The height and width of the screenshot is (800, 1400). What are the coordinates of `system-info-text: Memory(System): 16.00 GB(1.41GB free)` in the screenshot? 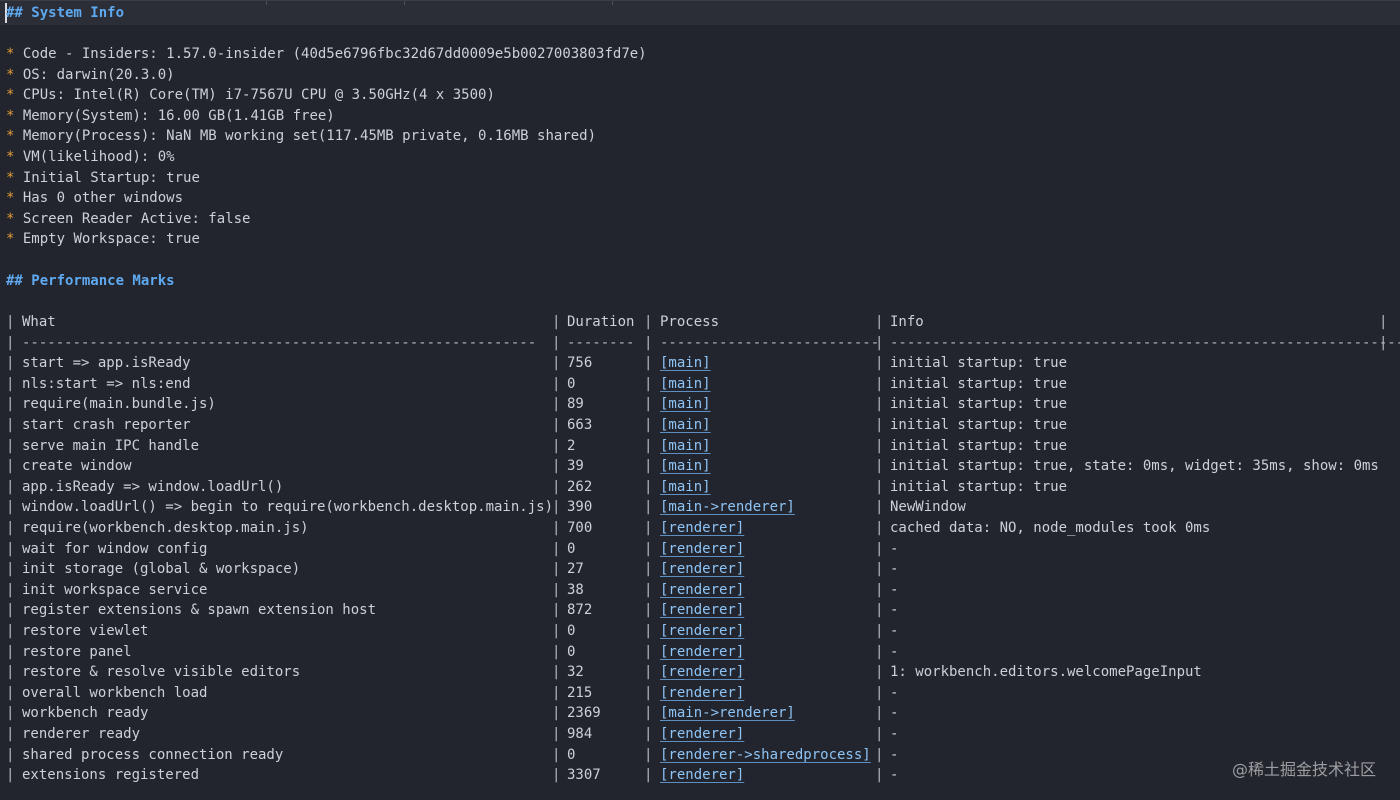 It's located at (178, 115).